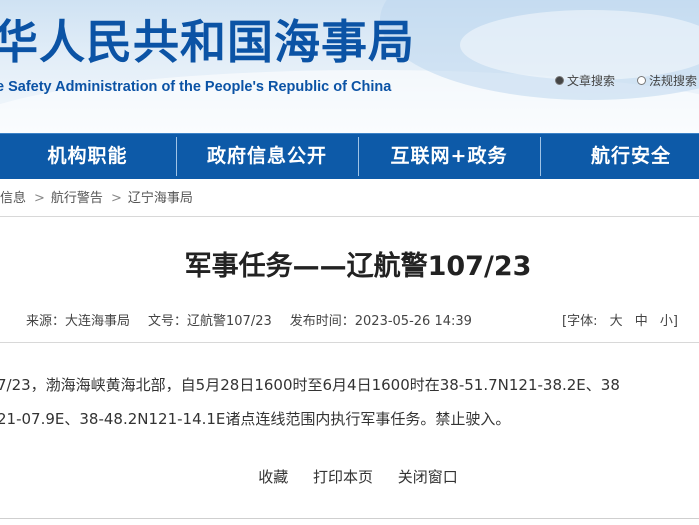 Image resolution: width=699 pixels, height=525 pixels. What do you see at coordinates (13, 198) in the screenshot?
I see `breadcrumb-item-info: 信息` at bounding box center [13, 198].